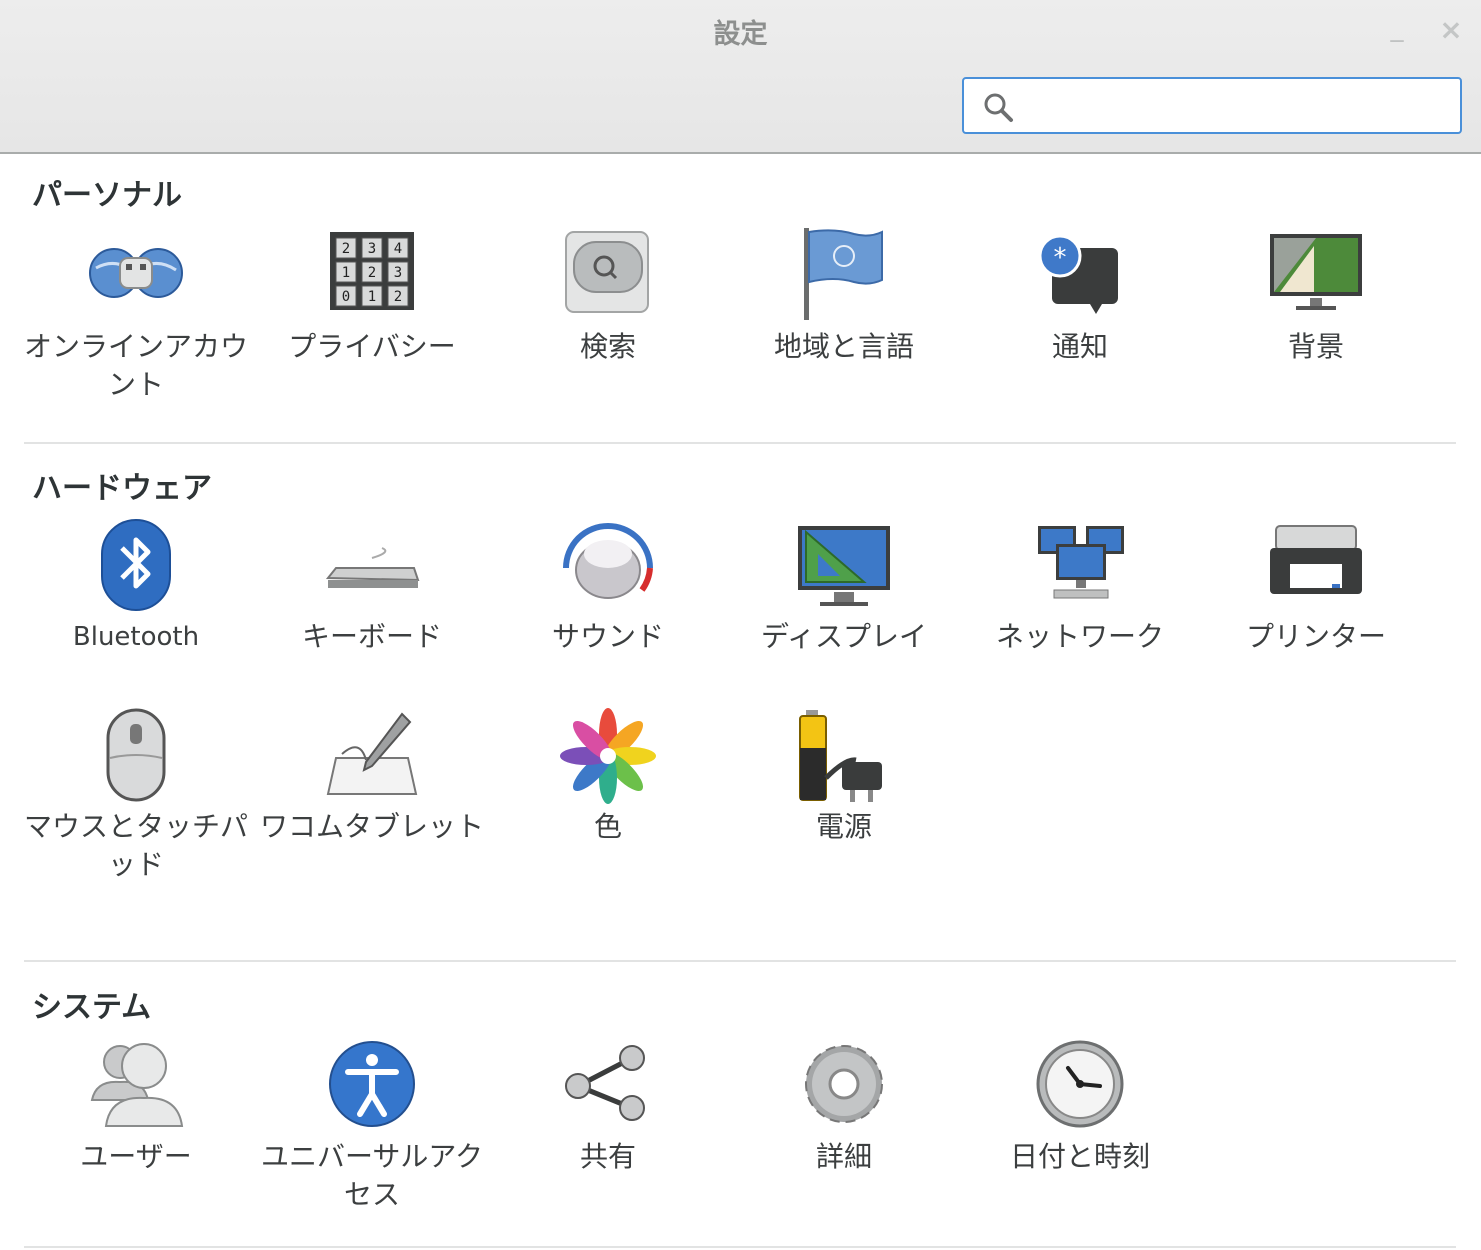 The image size is (1481, 1250). What do you see at coordinates (372, 568) in the screenshot?
I see `keyboard-icon` at bounding box center [372, 568].